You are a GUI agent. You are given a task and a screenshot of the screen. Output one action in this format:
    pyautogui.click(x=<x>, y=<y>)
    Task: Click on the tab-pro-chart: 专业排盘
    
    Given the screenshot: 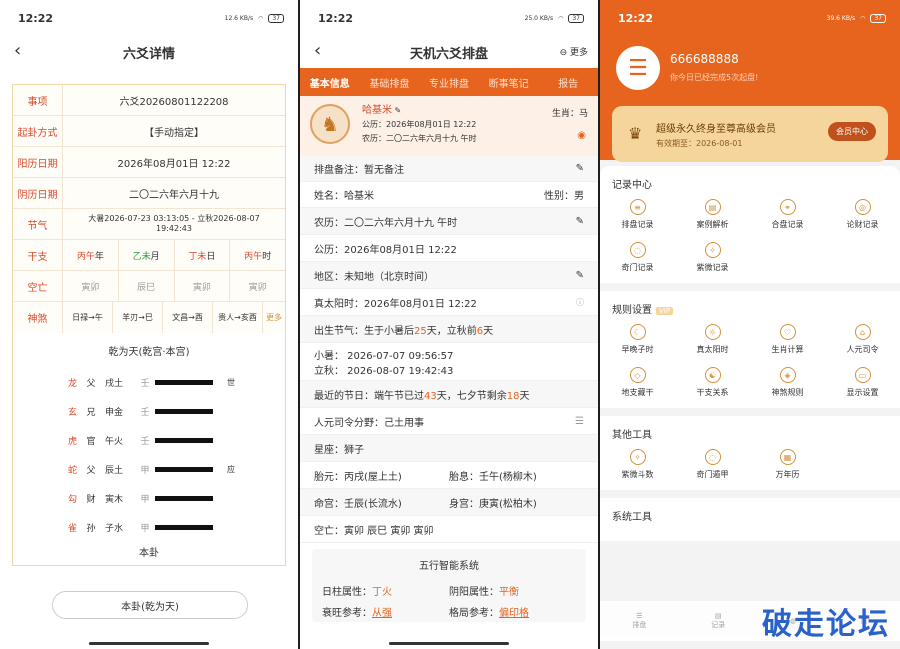 What is the action you would take?
    pyautogui.click(x=449, y=82)
    